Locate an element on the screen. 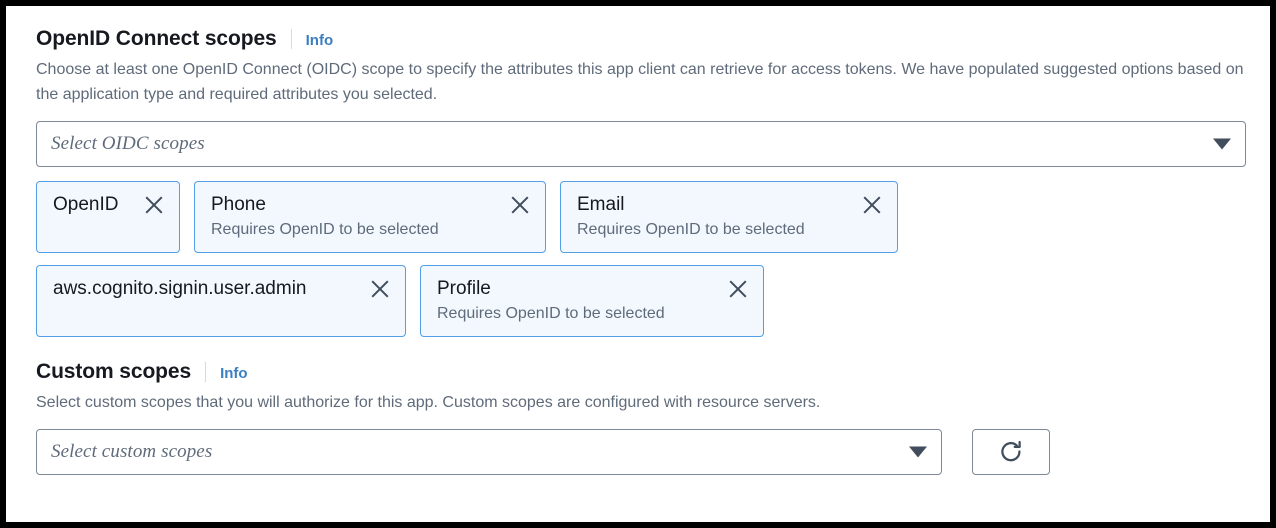 This screenshot has height=528, width=1276. scope-token-openid: OpenID is located at coordinates (108, 217).